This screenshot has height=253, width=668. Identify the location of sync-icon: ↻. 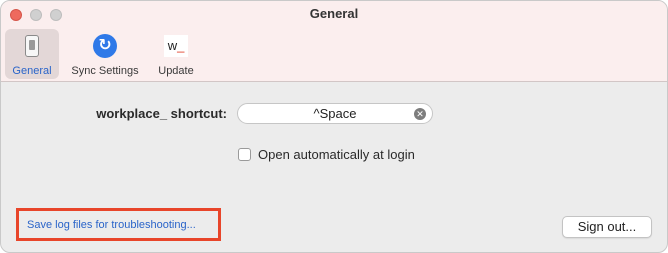
(105, 46).